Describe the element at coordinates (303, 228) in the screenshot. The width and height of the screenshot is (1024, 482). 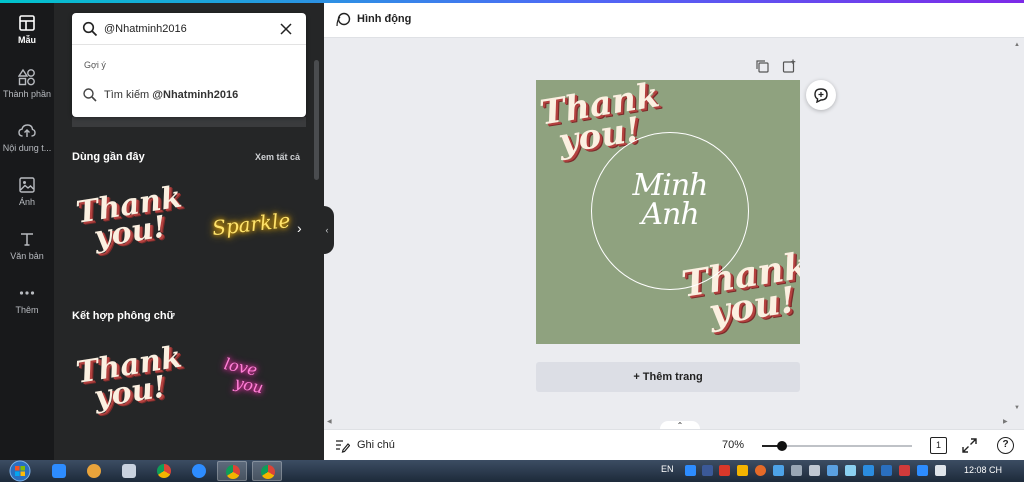
I see `chevron-right-icon: ›` at that location.